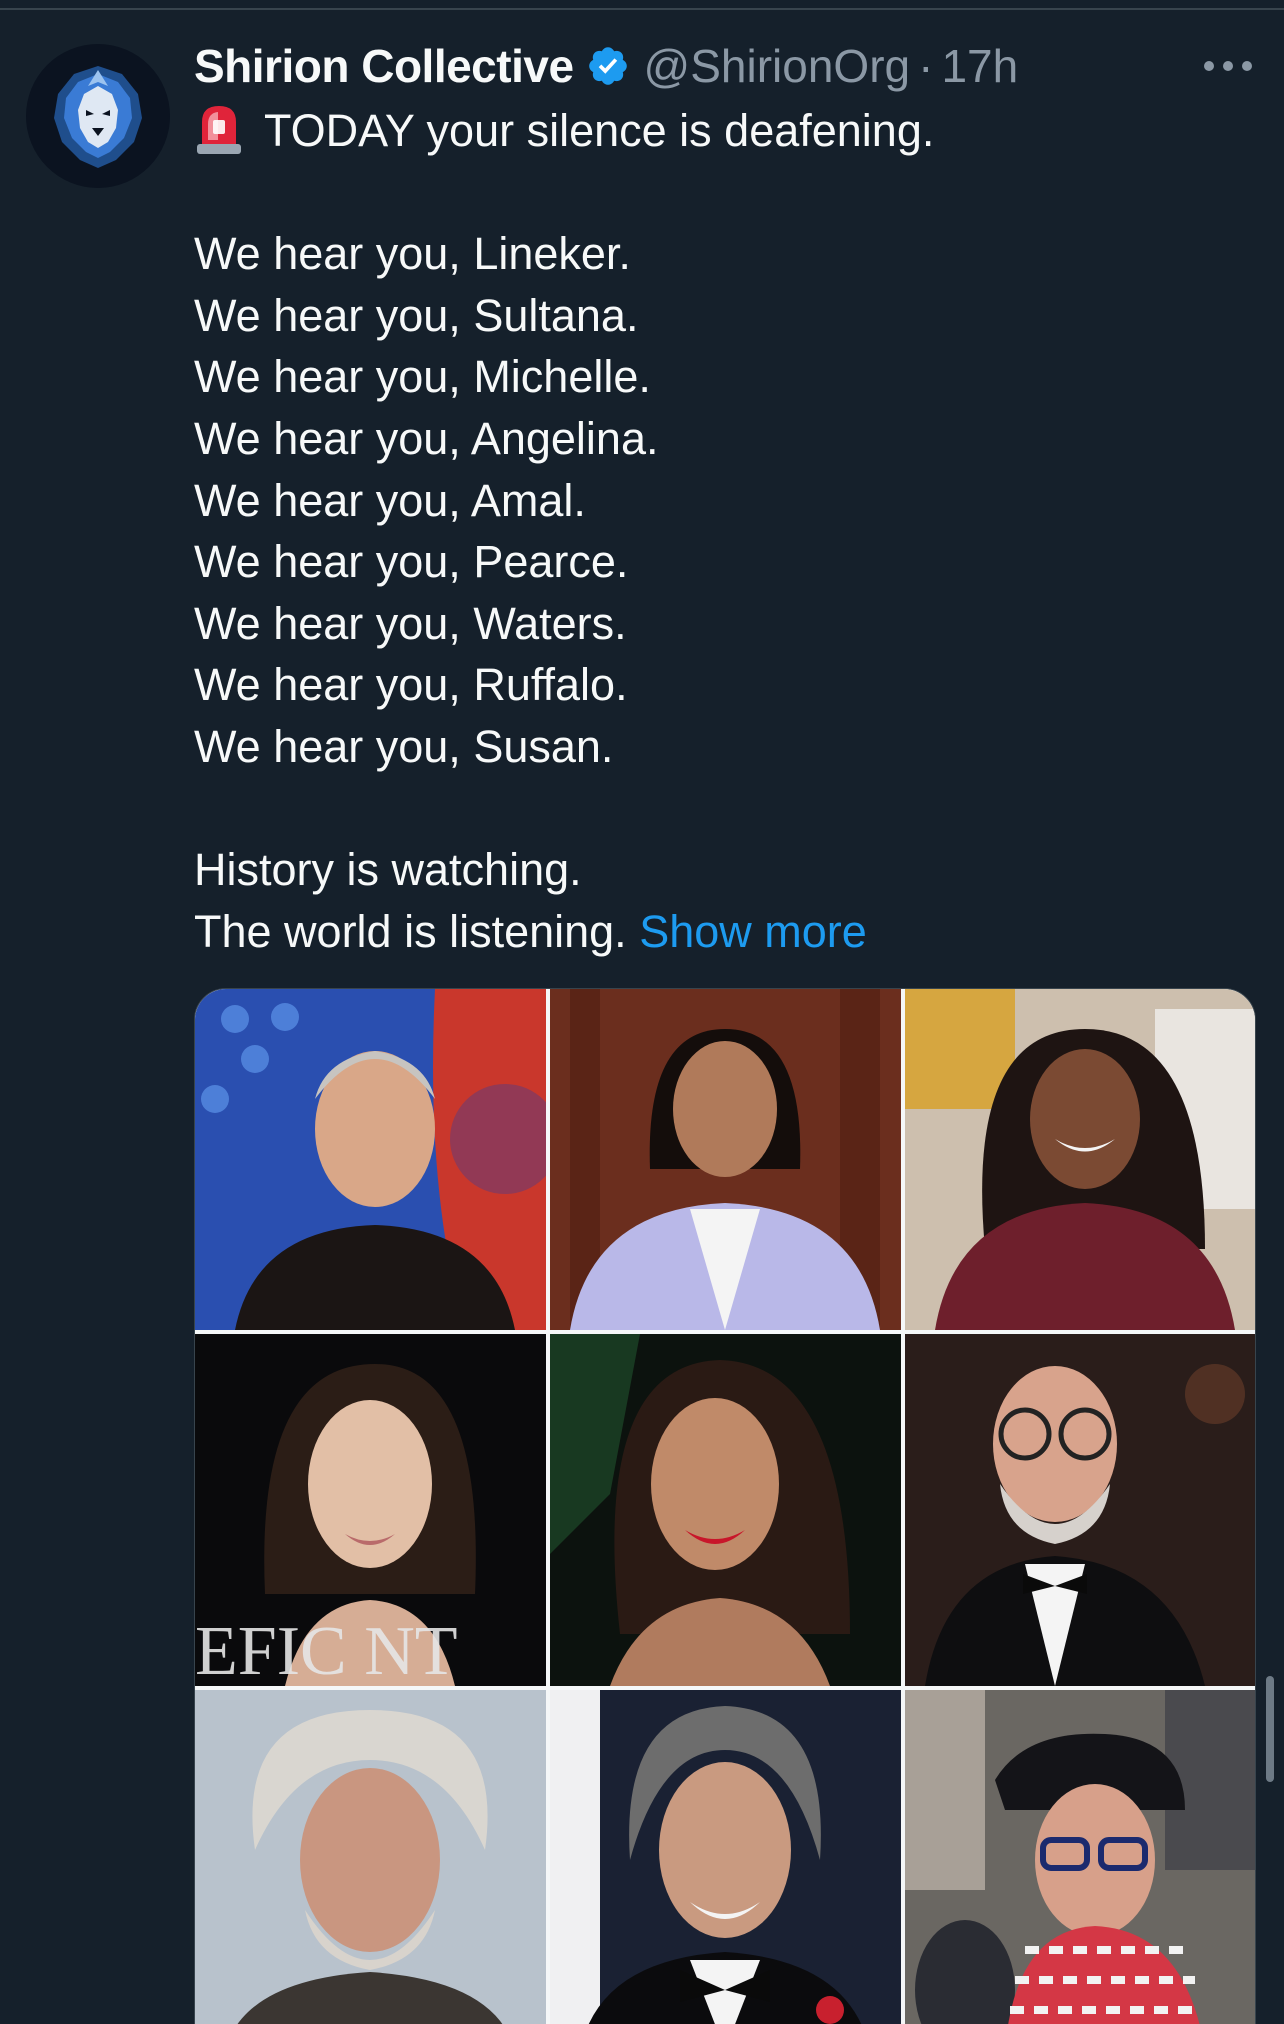 Image resolution: width=1284 pixels, height=2024 pixels. I want to click on scrollbar-thumb, so click(1270, 1729).